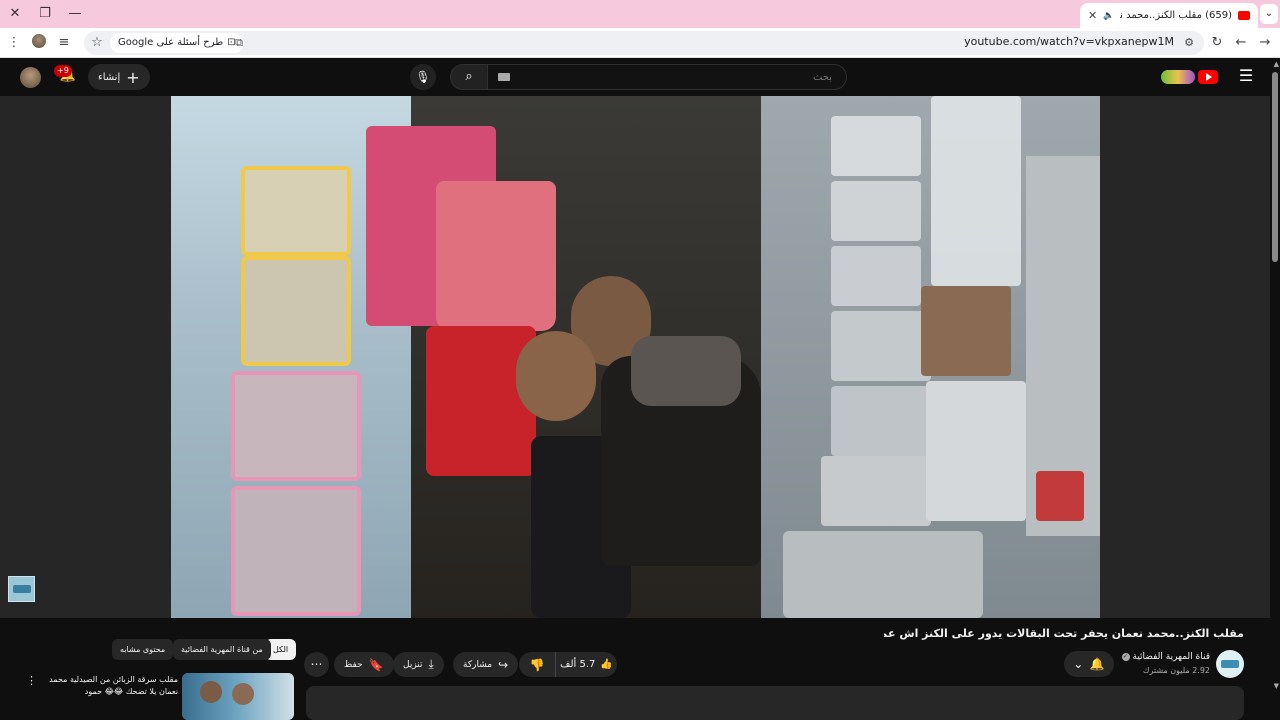  Describe the element at coordinates (1171, 657) in the screenshot. I see `channel-name: قناة المهرية الفضائية` at that location.